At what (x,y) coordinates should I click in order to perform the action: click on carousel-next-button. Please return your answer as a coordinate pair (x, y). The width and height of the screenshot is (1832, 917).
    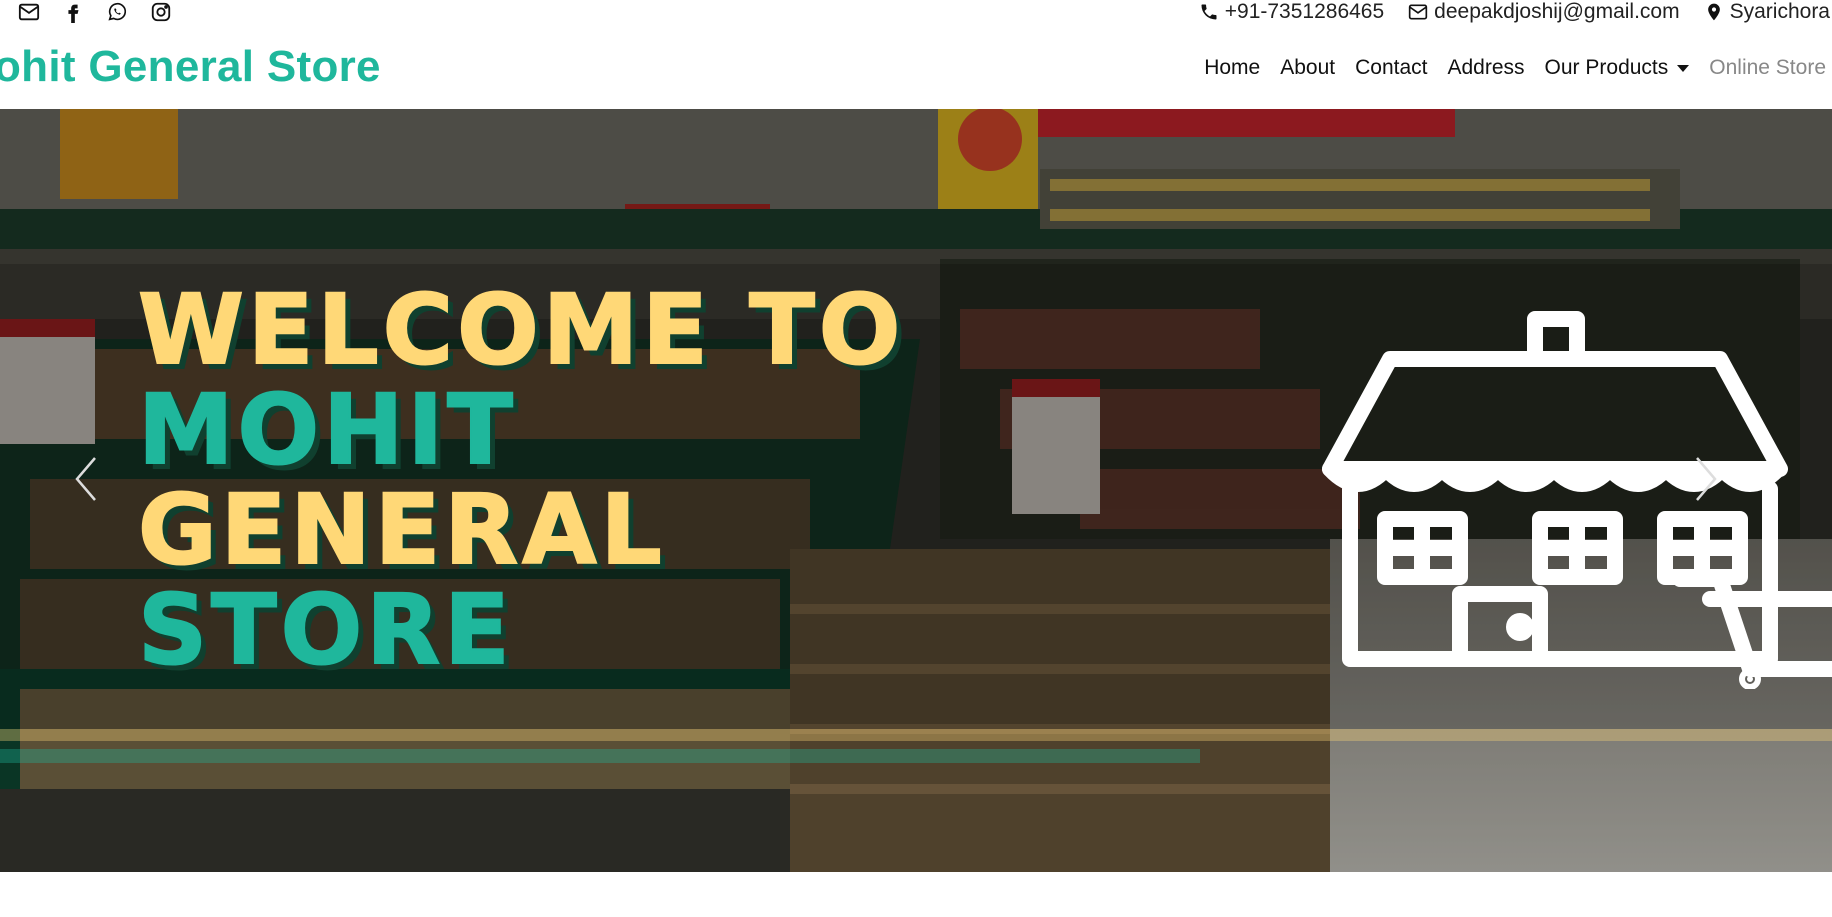
    Looking at the image, I should click on (1706, 479).